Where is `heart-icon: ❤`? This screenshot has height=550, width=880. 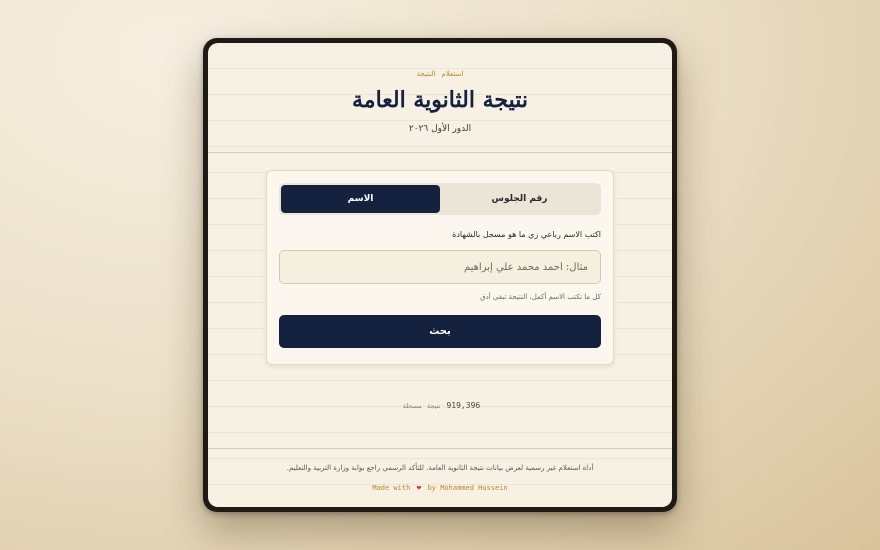
heart-icon: ❤ is located at coordinates (419, 487).